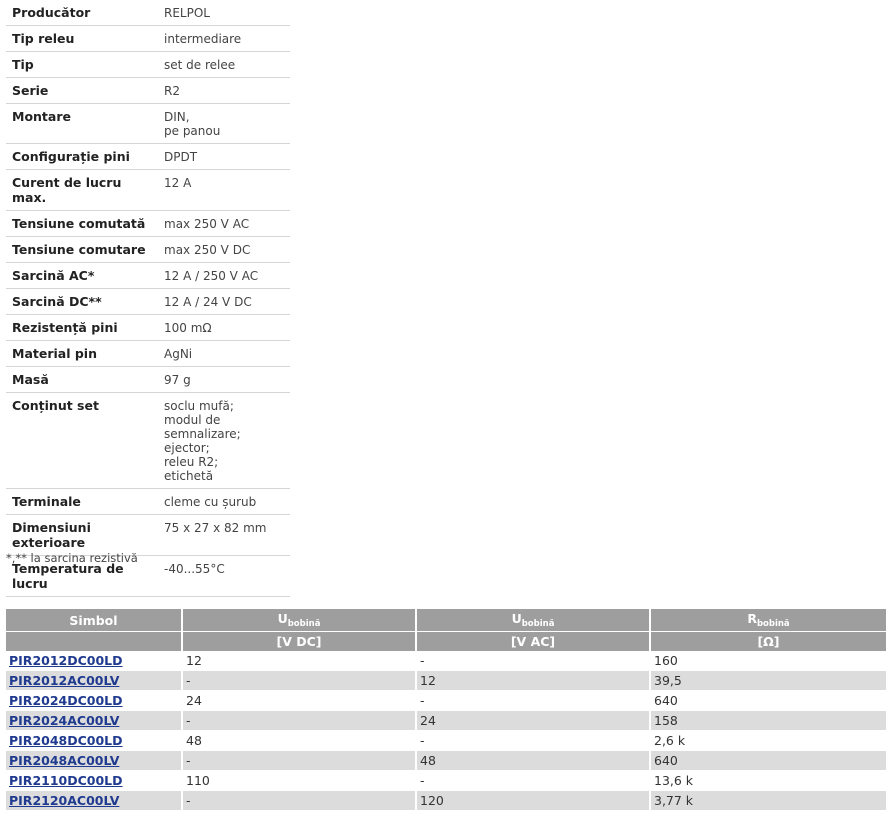 The height and width of the screenshot is (821, 892). Describe the element at coordinates (224, 90) in the screenshot. I see `spec-value: R2` at that location.